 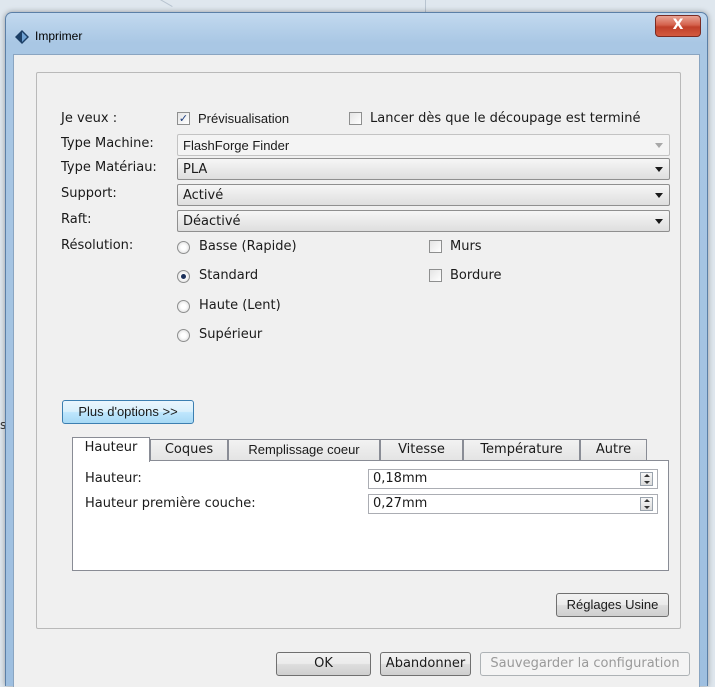 I want to click on tab-hauteur: Hauteur, so click(x=111, y=449).